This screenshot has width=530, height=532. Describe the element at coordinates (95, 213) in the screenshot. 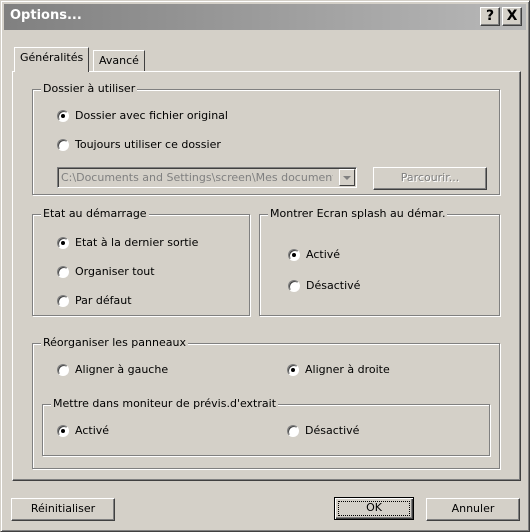

I see `etat-group-title: Etat au démarrage` at that location.